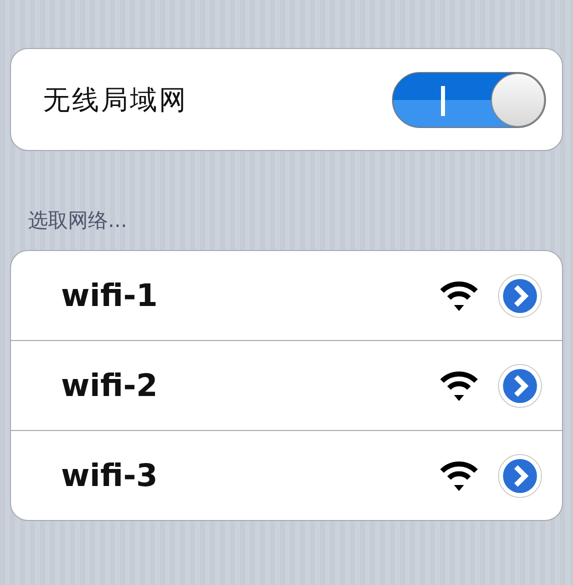  Describe the element at coordinates (250, 386) in the screenshot. I see `network-name: wifi-2` at that location.